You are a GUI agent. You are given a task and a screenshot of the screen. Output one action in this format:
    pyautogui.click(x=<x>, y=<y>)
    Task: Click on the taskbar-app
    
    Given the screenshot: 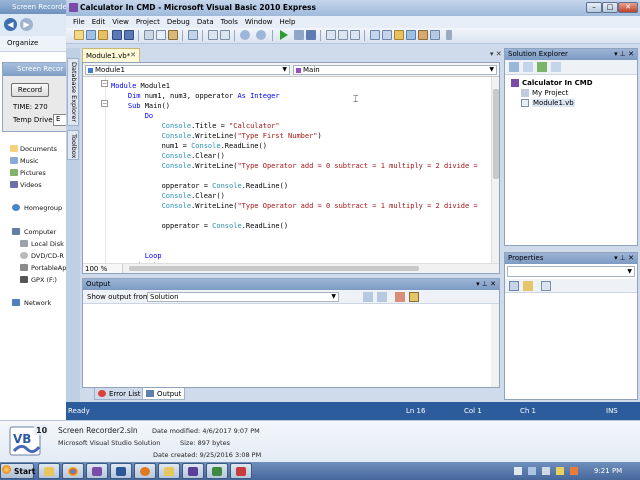 What is the action you would take?
    pyautogui.click(x=217, y=471)
    